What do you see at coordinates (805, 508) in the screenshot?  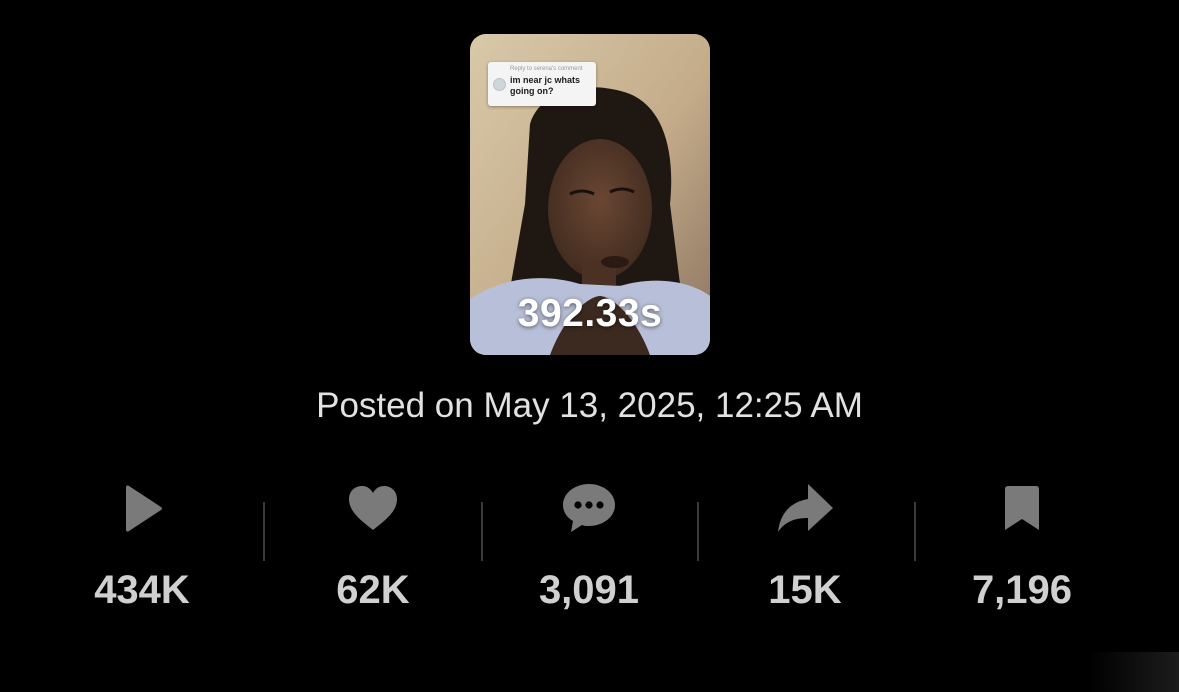 I see `share-icon` at bounding box center [805, 508].